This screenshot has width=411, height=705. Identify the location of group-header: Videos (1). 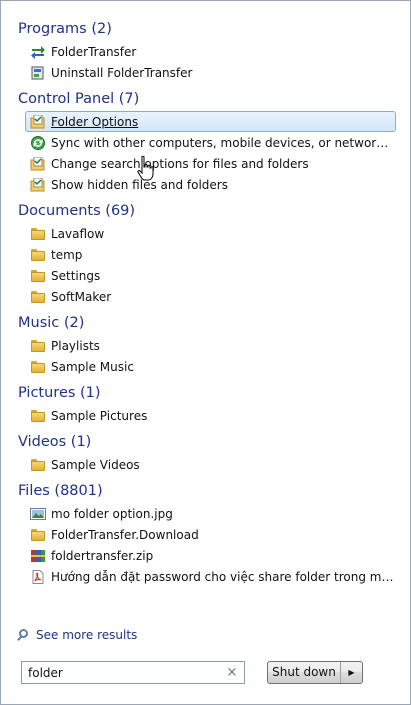
(206, 442).